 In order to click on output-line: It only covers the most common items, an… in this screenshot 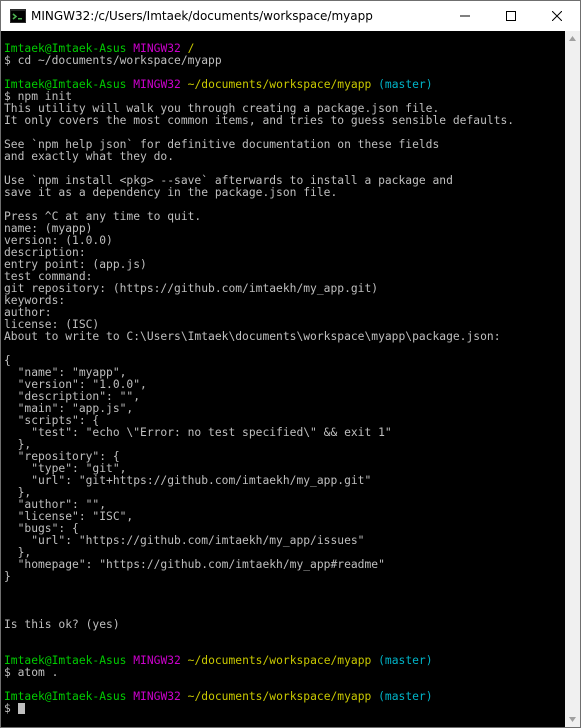, I will do `click(259, 120)`.